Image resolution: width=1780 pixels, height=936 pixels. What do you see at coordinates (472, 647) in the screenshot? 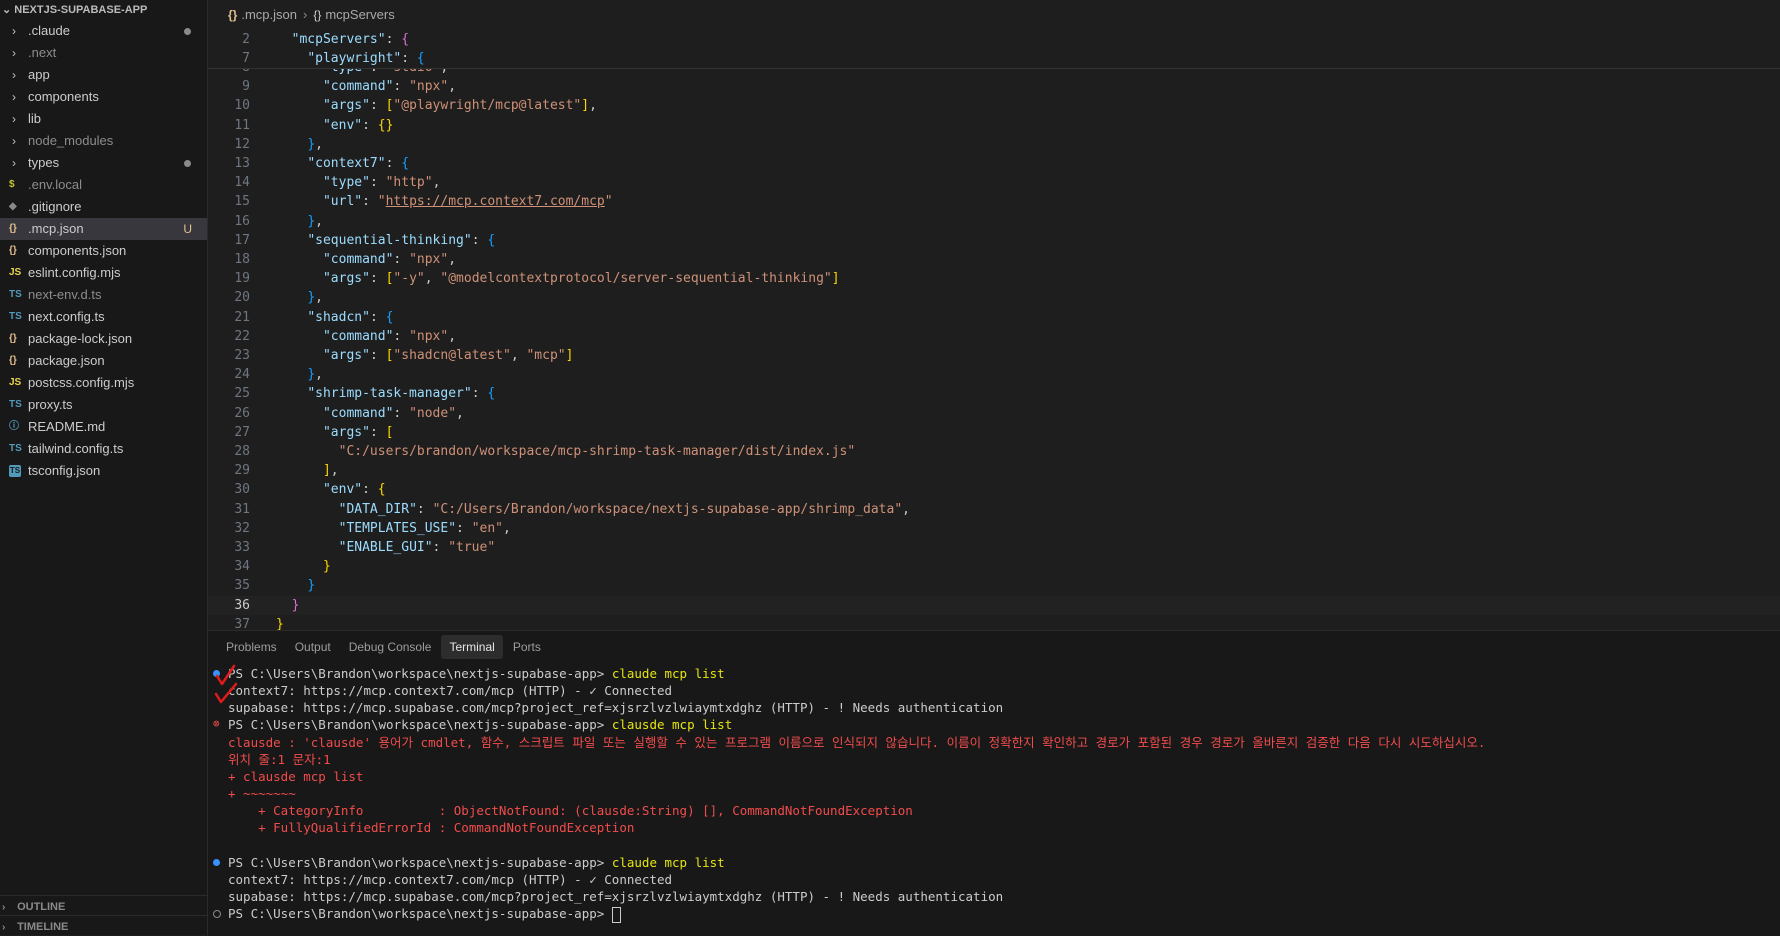
I see `tab-terminal: Terminal` at bounding box center [472, 647].